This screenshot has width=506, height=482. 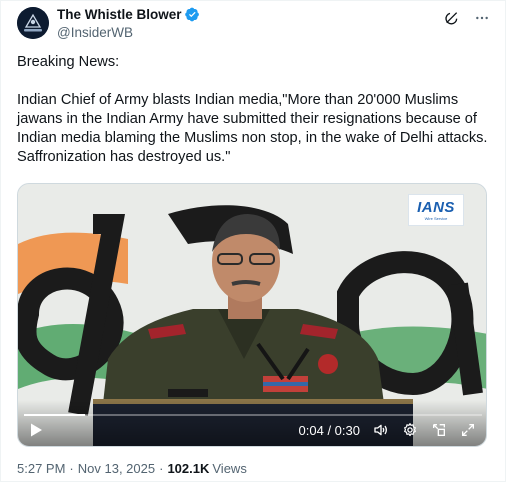 I want to click on author-block: The Whistle Blower @InsiderWB, so click(x=128, y=22).